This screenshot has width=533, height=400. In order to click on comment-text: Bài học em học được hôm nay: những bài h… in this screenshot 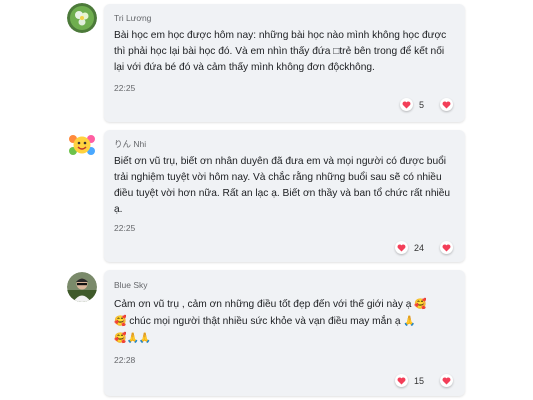, I will do `click(280, 51)`.